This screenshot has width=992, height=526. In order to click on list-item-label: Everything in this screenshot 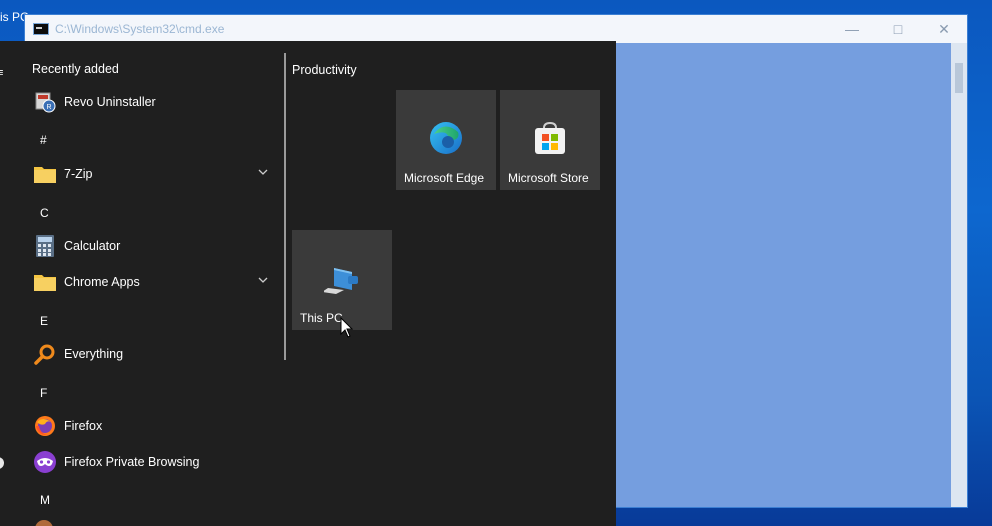, I will do `click(94, 354)`.